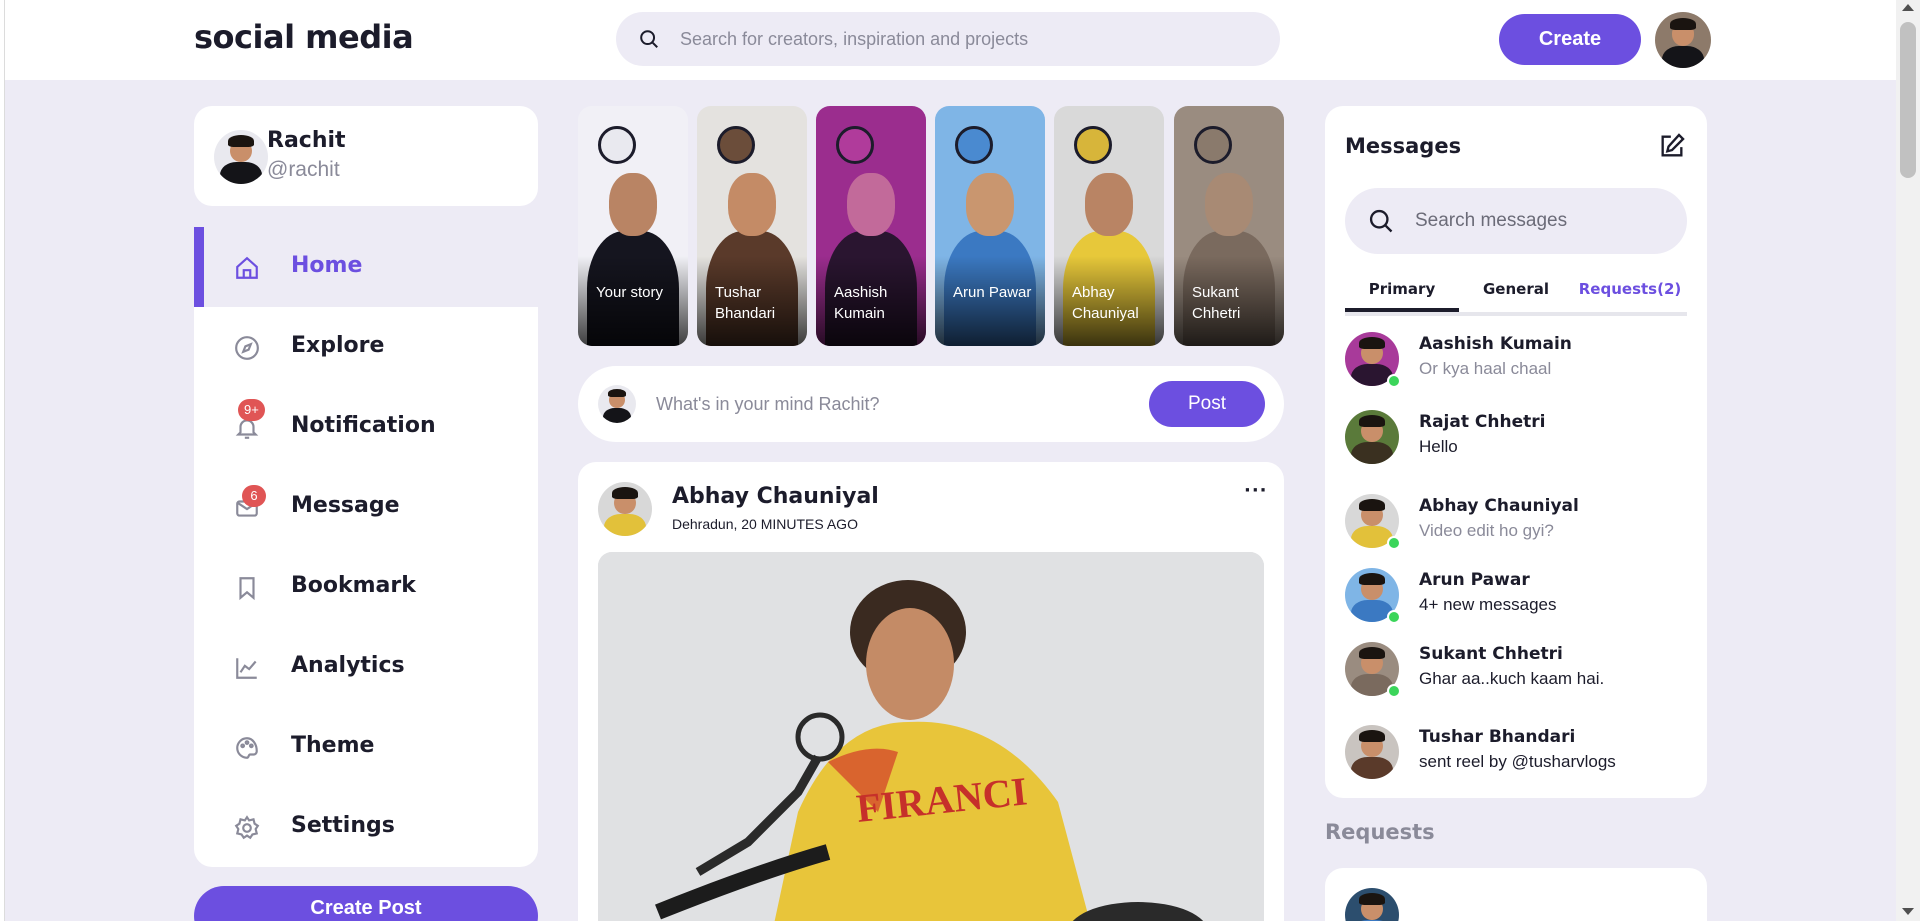 The height and width of the screenshot is (921, 1920). I want to click on tab-requests: Requests(2), so click(1630, 289).